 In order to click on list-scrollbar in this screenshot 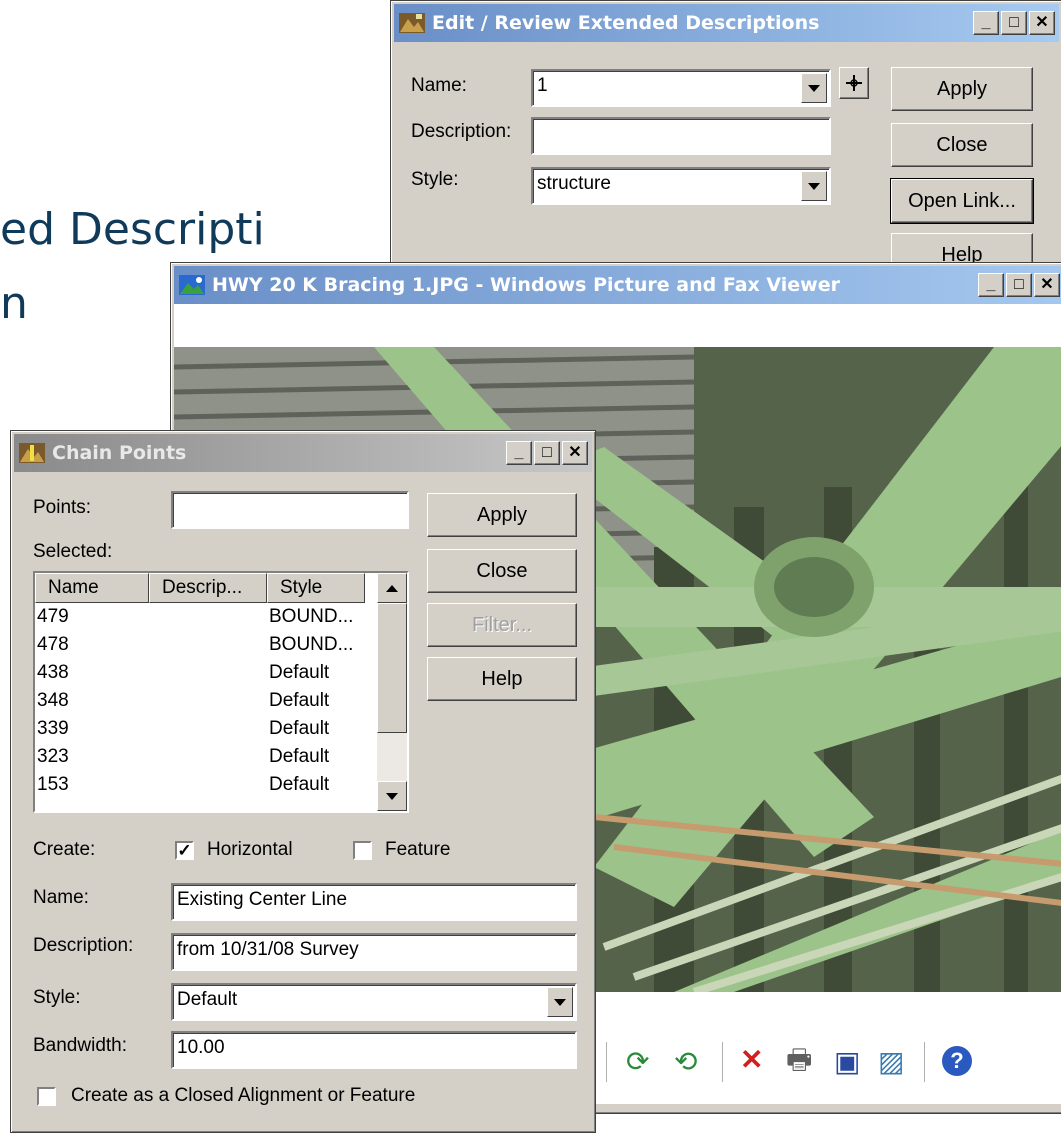, I will do `click(392, 692)`.